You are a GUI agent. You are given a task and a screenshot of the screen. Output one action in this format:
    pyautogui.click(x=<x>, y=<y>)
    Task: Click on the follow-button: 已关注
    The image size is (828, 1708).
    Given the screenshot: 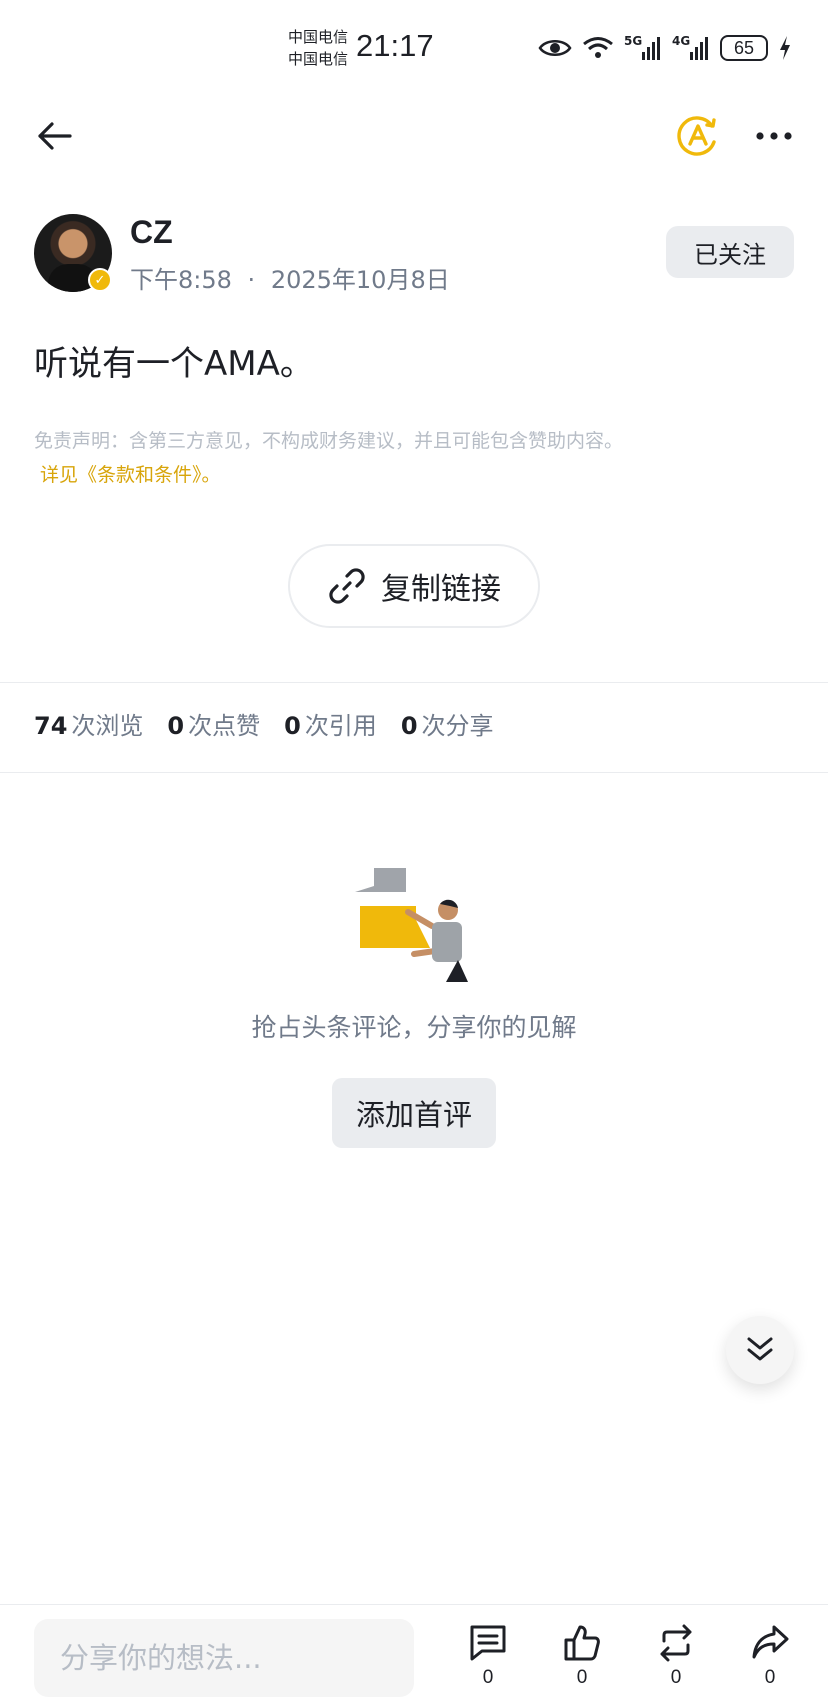 What is the action you would take?
    pyautogui.click(x=730, y=252)
    